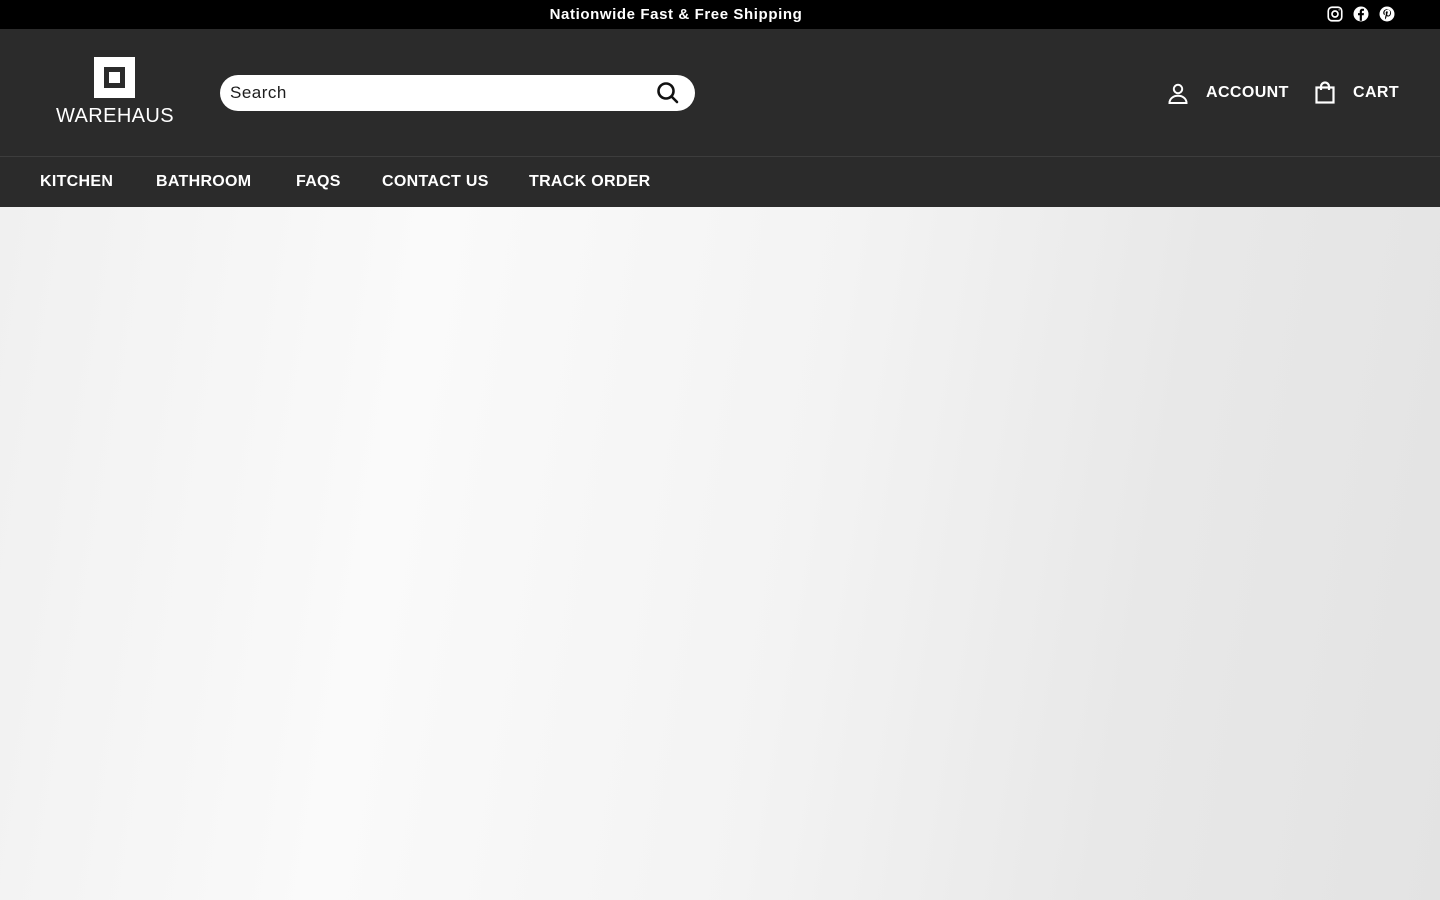 The height and width of the screenshot is (900, 1440). Describe the element at coordinates (318, 182) in the screenshot. I see `nav-item-faqs: FAQS` at that location.